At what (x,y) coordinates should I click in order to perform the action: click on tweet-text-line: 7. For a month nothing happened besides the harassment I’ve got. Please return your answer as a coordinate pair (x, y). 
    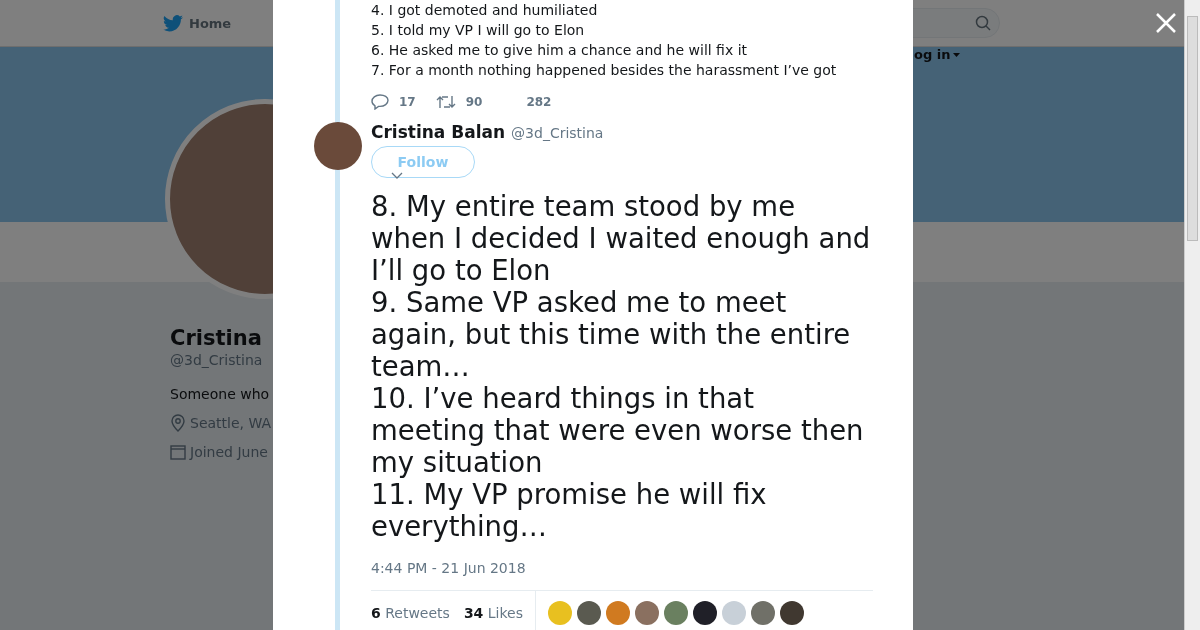
    Looking at the image, I should click on (604, 70).